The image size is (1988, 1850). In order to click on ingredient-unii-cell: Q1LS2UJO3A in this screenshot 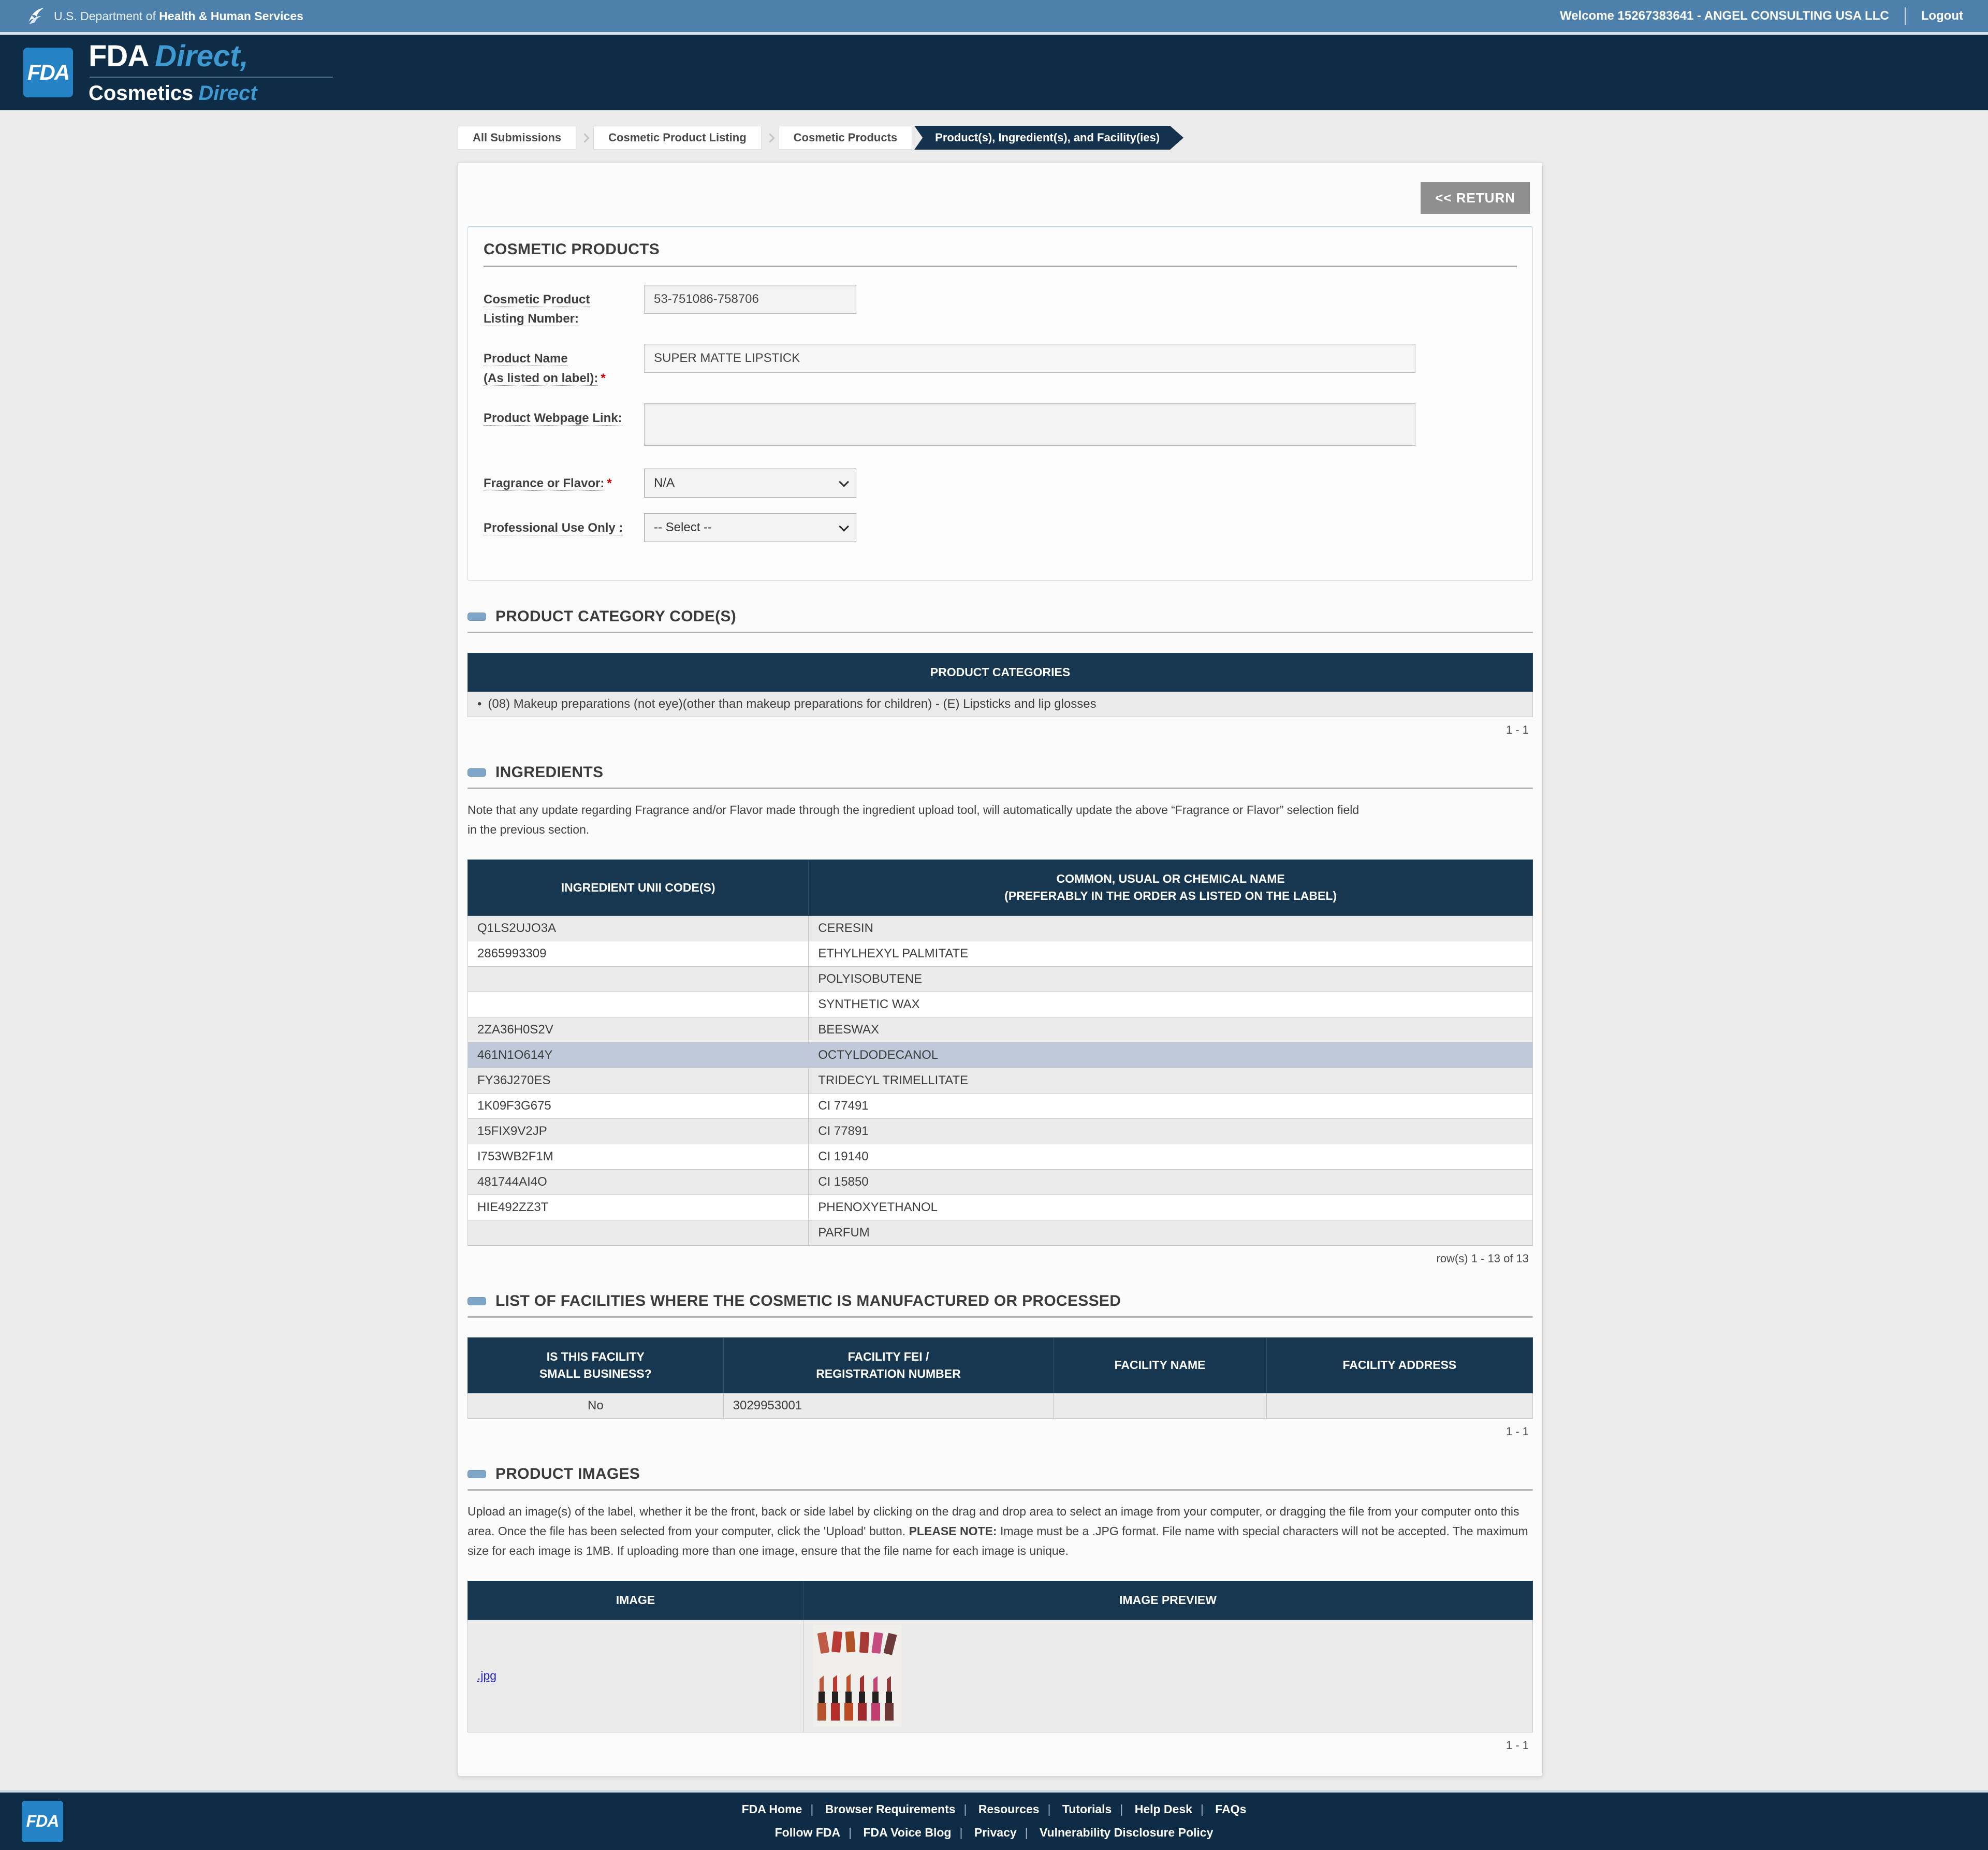, I will do `click(638, 928)`.